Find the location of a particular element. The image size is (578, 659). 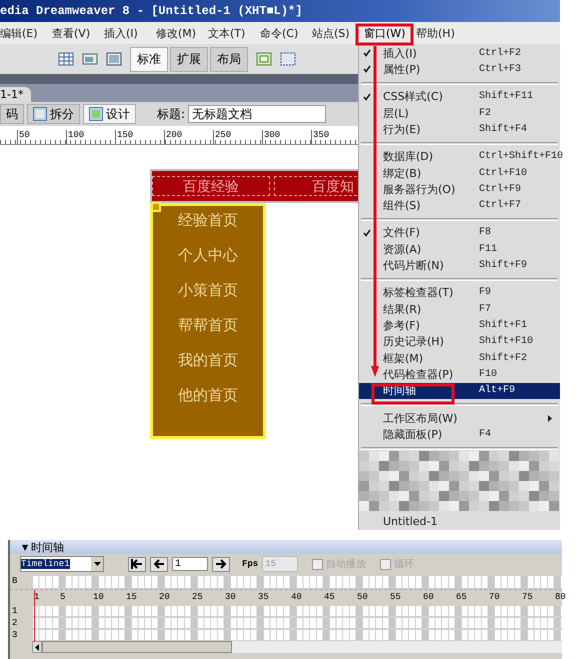

shortcut: Shift+F2 is located at coordinates (503, 358).